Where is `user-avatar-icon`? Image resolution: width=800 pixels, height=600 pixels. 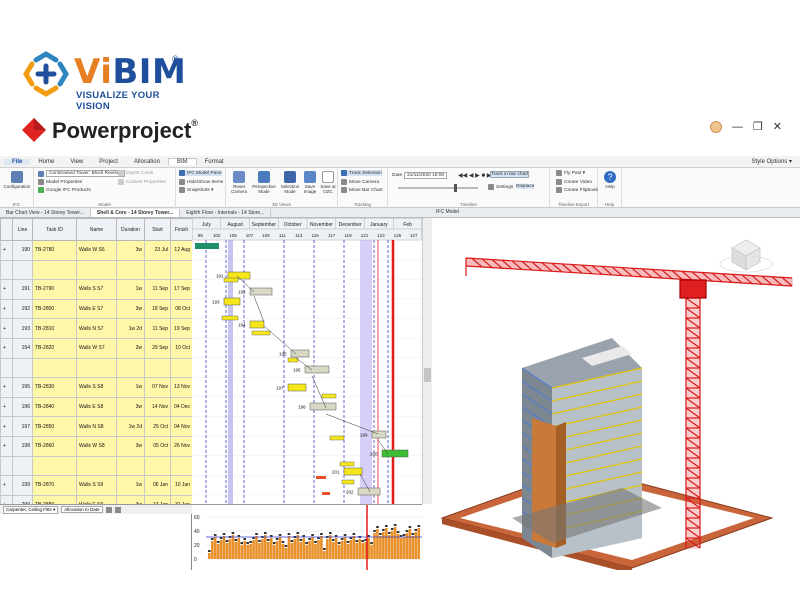
user-avatar-icon is located at coordinates (715, 126).